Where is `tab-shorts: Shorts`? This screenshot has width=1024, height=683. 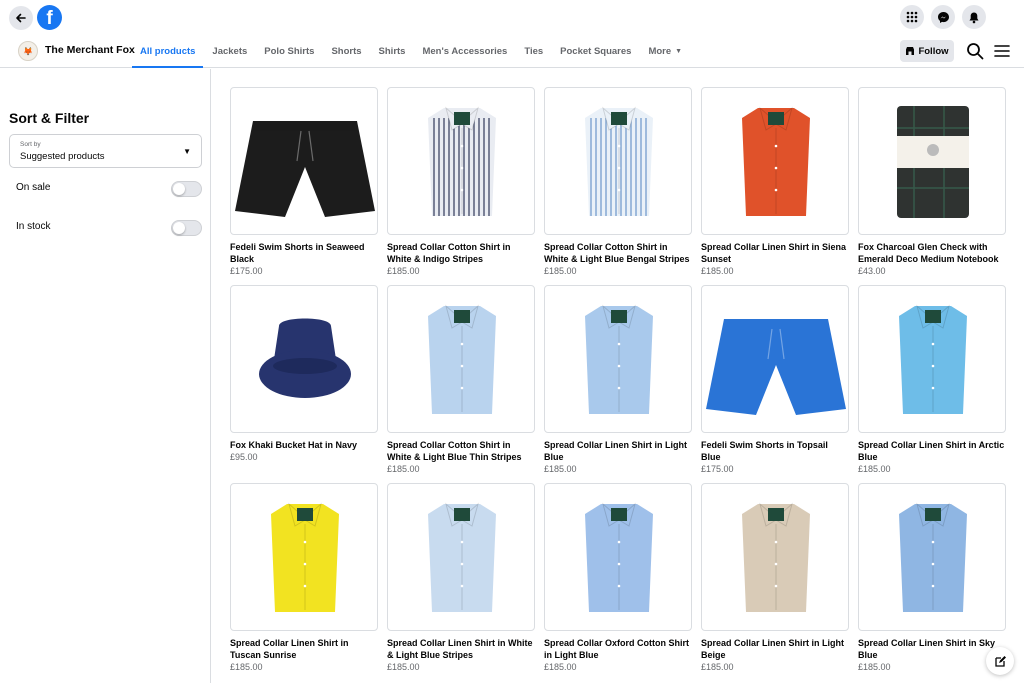 tab-shorts: Shorts is located at coordinates (346, 51).